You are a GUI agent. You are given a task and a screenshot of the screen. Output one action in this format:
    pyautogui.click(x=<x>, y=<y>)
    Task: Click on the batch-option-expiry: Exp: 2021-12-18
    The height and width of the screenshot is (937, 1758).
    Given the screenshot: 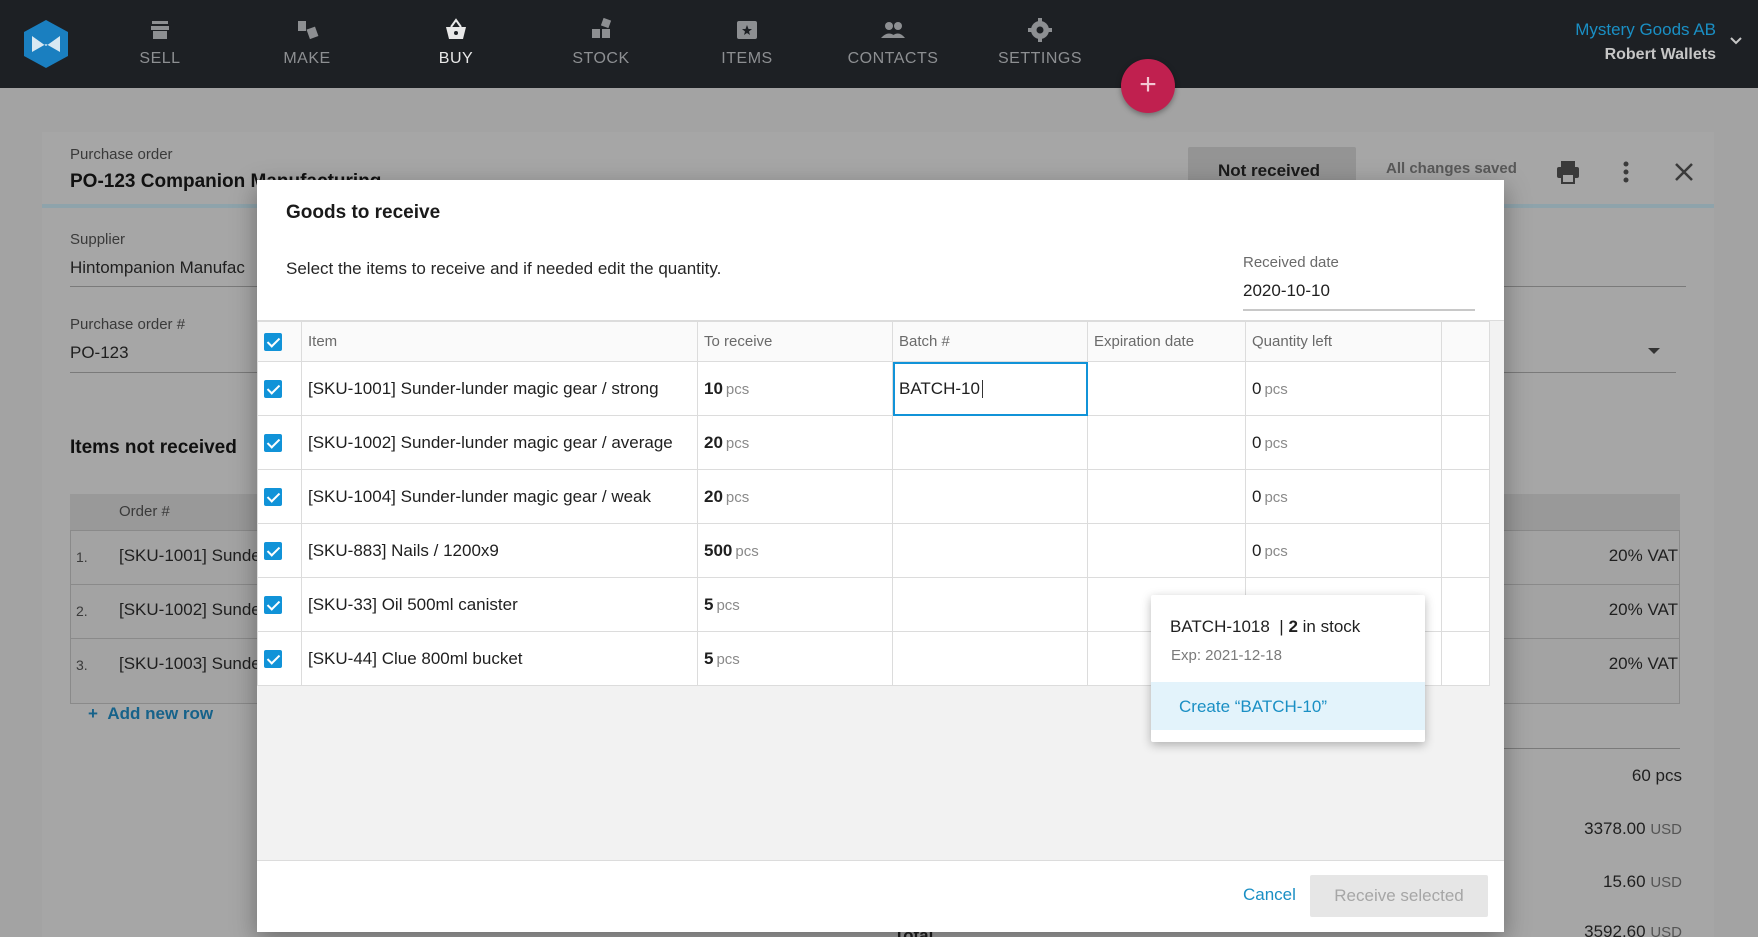 What is the action you would take?
    pyautogui.click(x=1226, y=655)
    